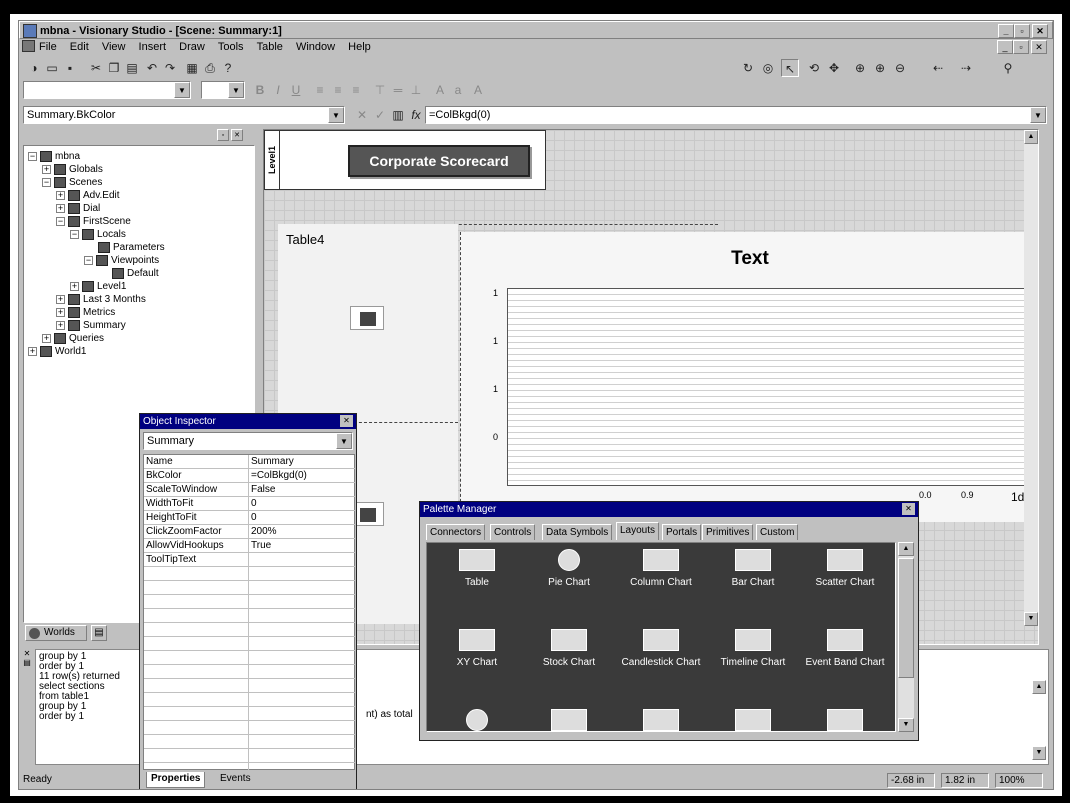 The width and height of the screenshot is (1070, 803). What do you see at coordinates (748, 68) in the screenshot?
I see `rotate-icon: ↻` at bounding box center [748, 68].